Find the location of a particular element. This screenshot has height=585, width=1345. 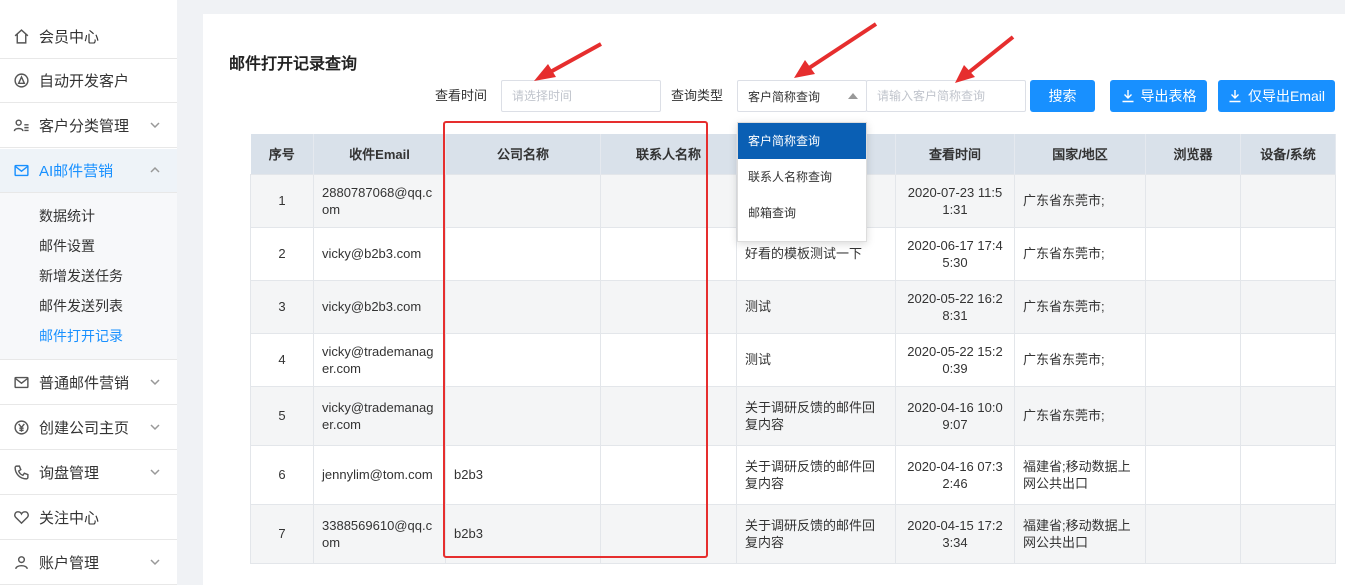

sidebar-item-ai-email-marketing: AI邮件营销 is located at coordinates (88, 171).